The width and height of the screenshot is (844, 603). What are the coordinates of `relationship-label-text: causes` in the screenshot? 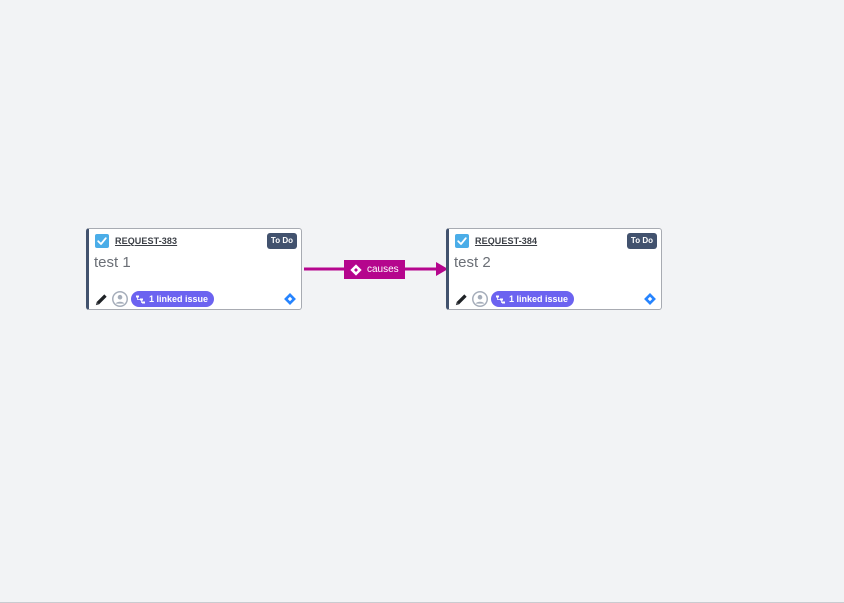 It's located at (383, 269).